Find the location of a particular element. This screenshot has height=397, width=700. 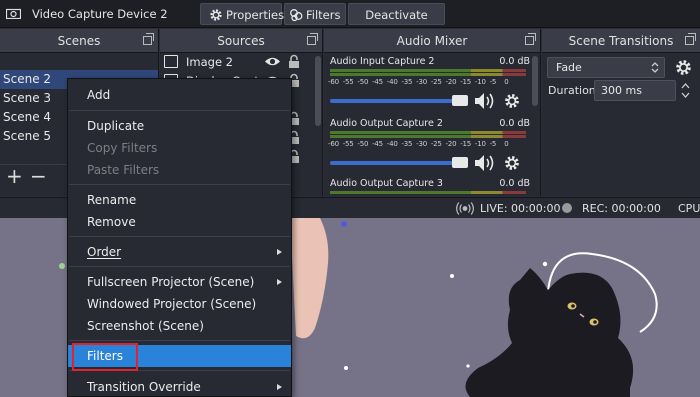

menu-item-add: Add is located at coordinates (179, 95).